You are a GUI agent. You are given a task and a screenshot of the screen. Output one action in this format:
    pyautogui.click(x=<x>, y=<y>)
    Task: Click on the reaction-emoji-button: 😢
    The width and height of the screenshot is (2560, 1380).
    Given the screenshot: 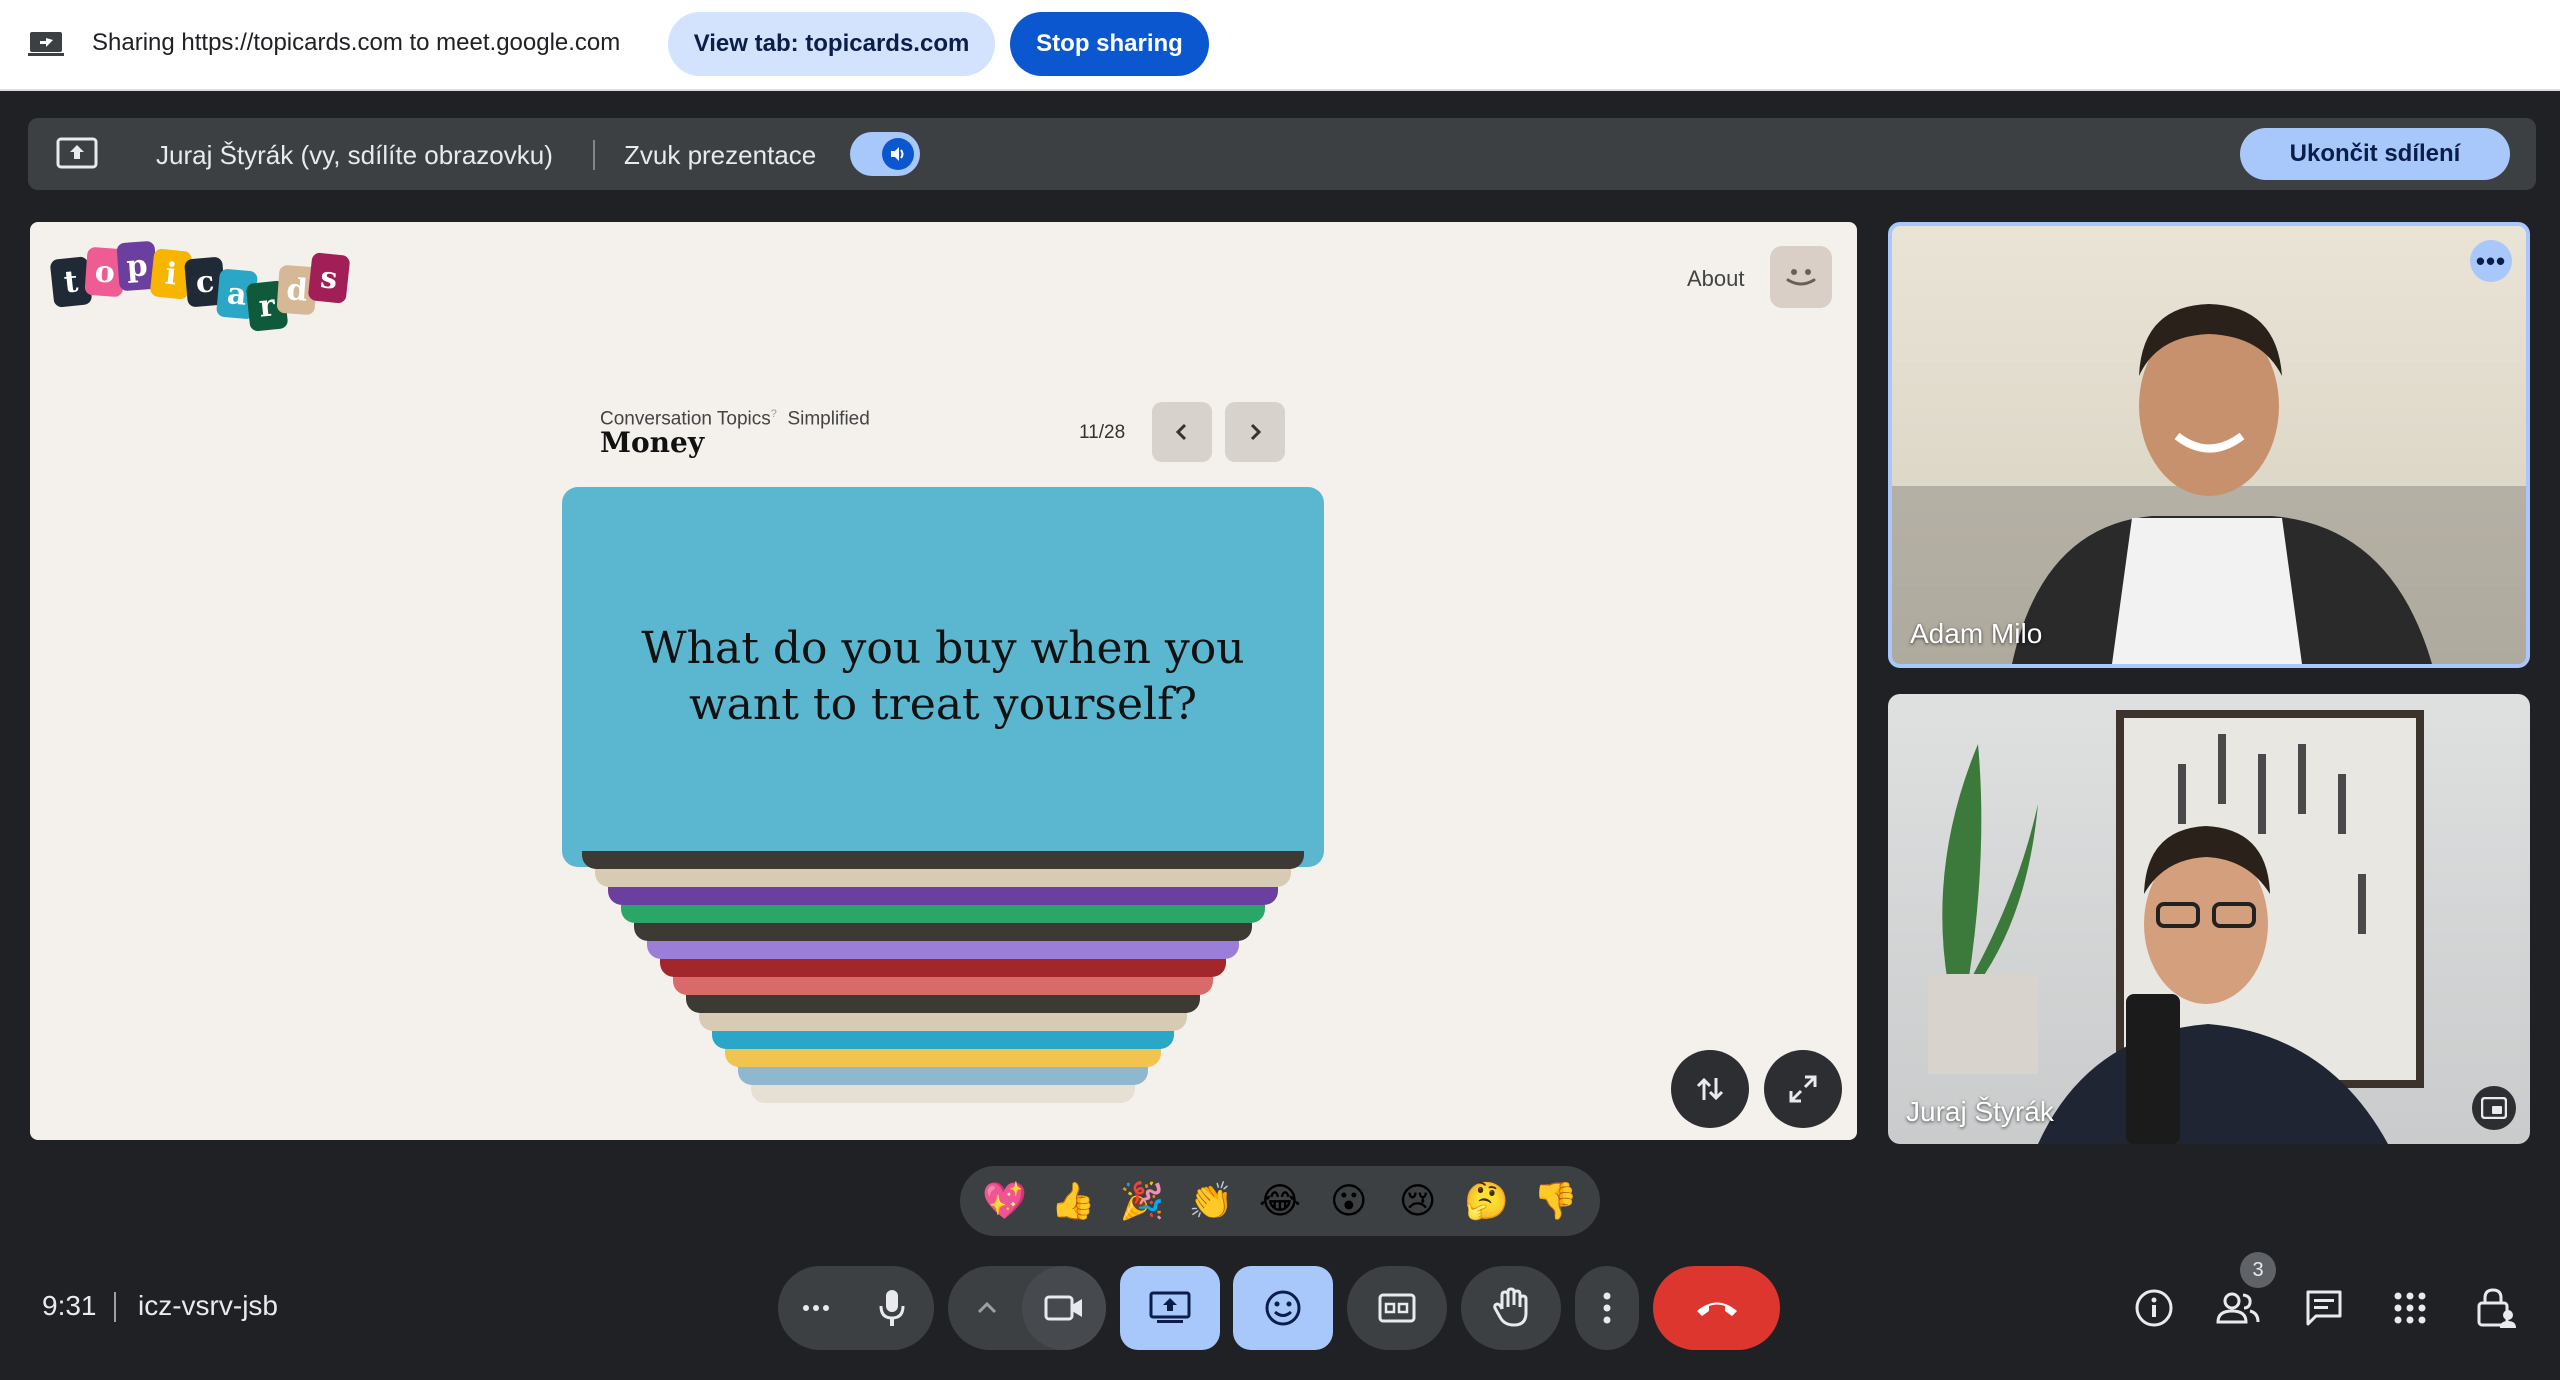 What is the action you would take?
    pyautogui.click(x=1418, y=1201)
    